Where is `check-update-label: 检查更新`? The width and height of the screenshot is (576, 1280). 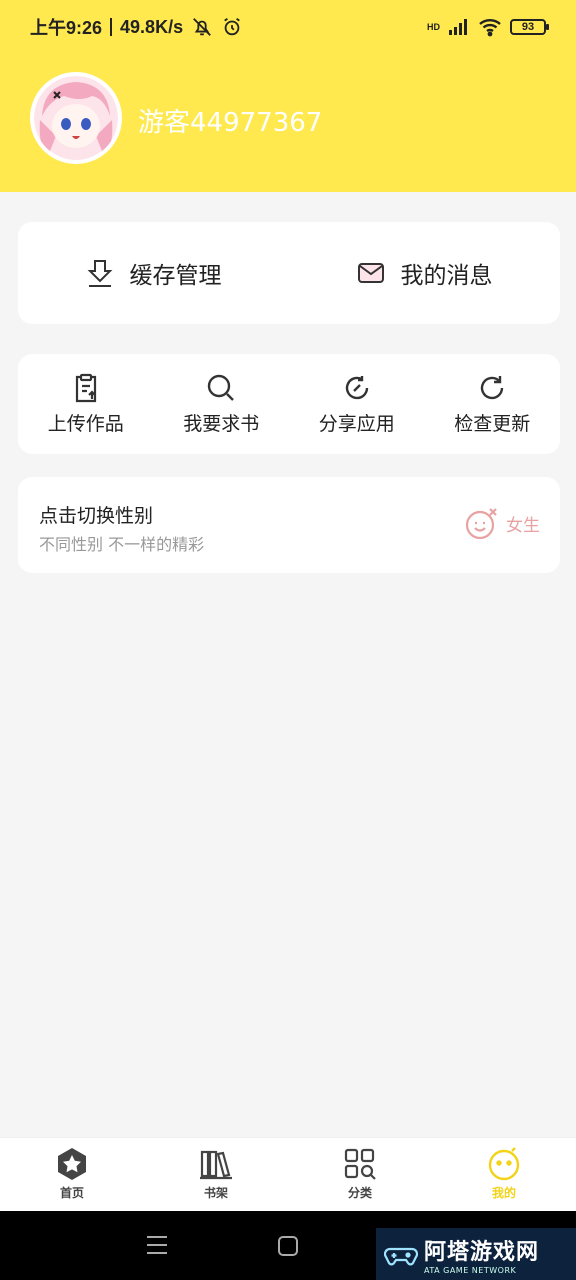 check-update-label: 检查更新 is located at coordinates (492, 423).